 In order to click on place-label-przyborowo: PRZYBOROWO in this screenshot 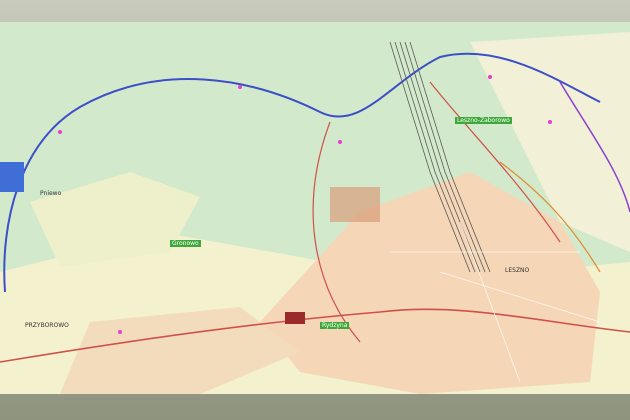, I will do `click(47, 325)`.